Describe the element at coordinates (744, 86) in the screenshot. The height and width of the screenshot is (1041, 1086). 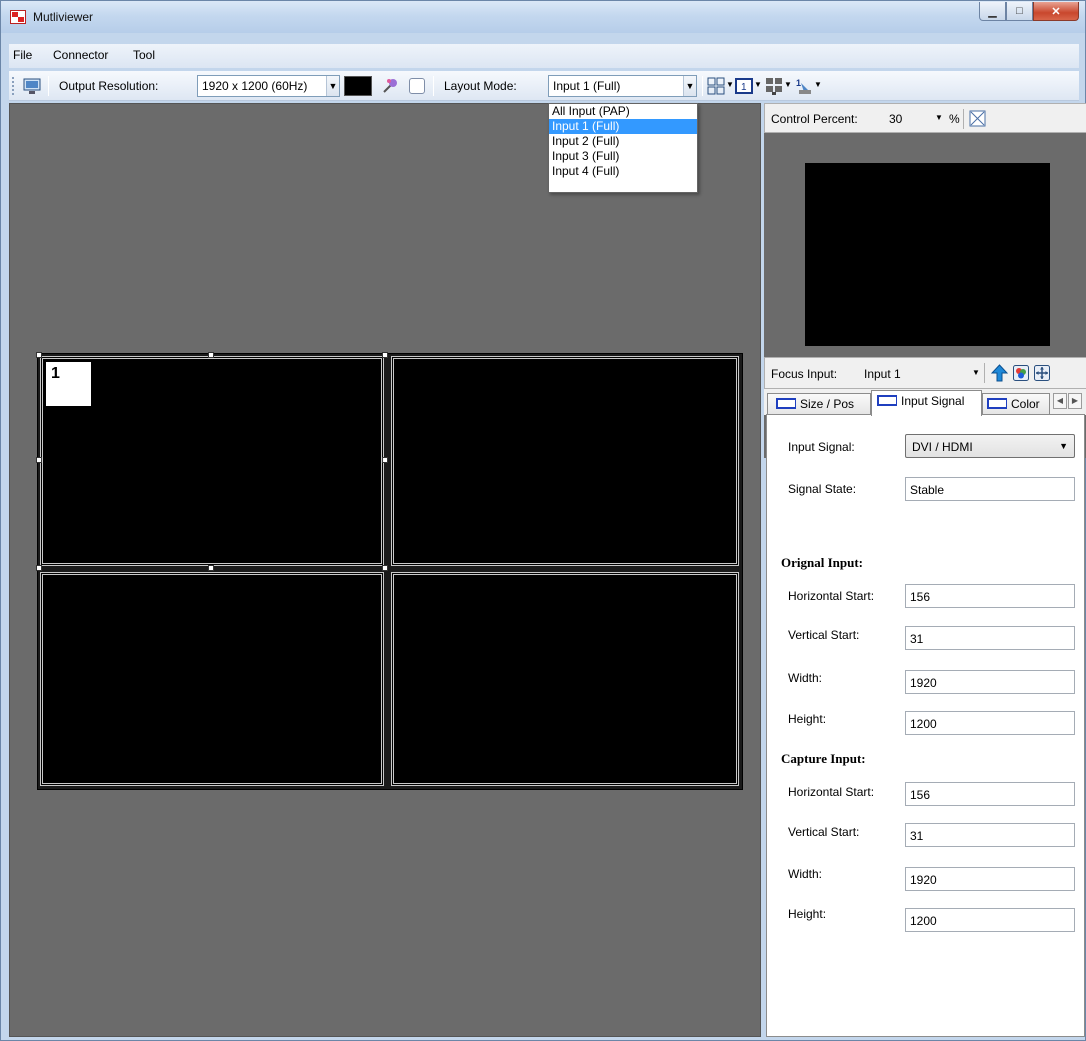
I see `single-window-icon: 1` at that location.